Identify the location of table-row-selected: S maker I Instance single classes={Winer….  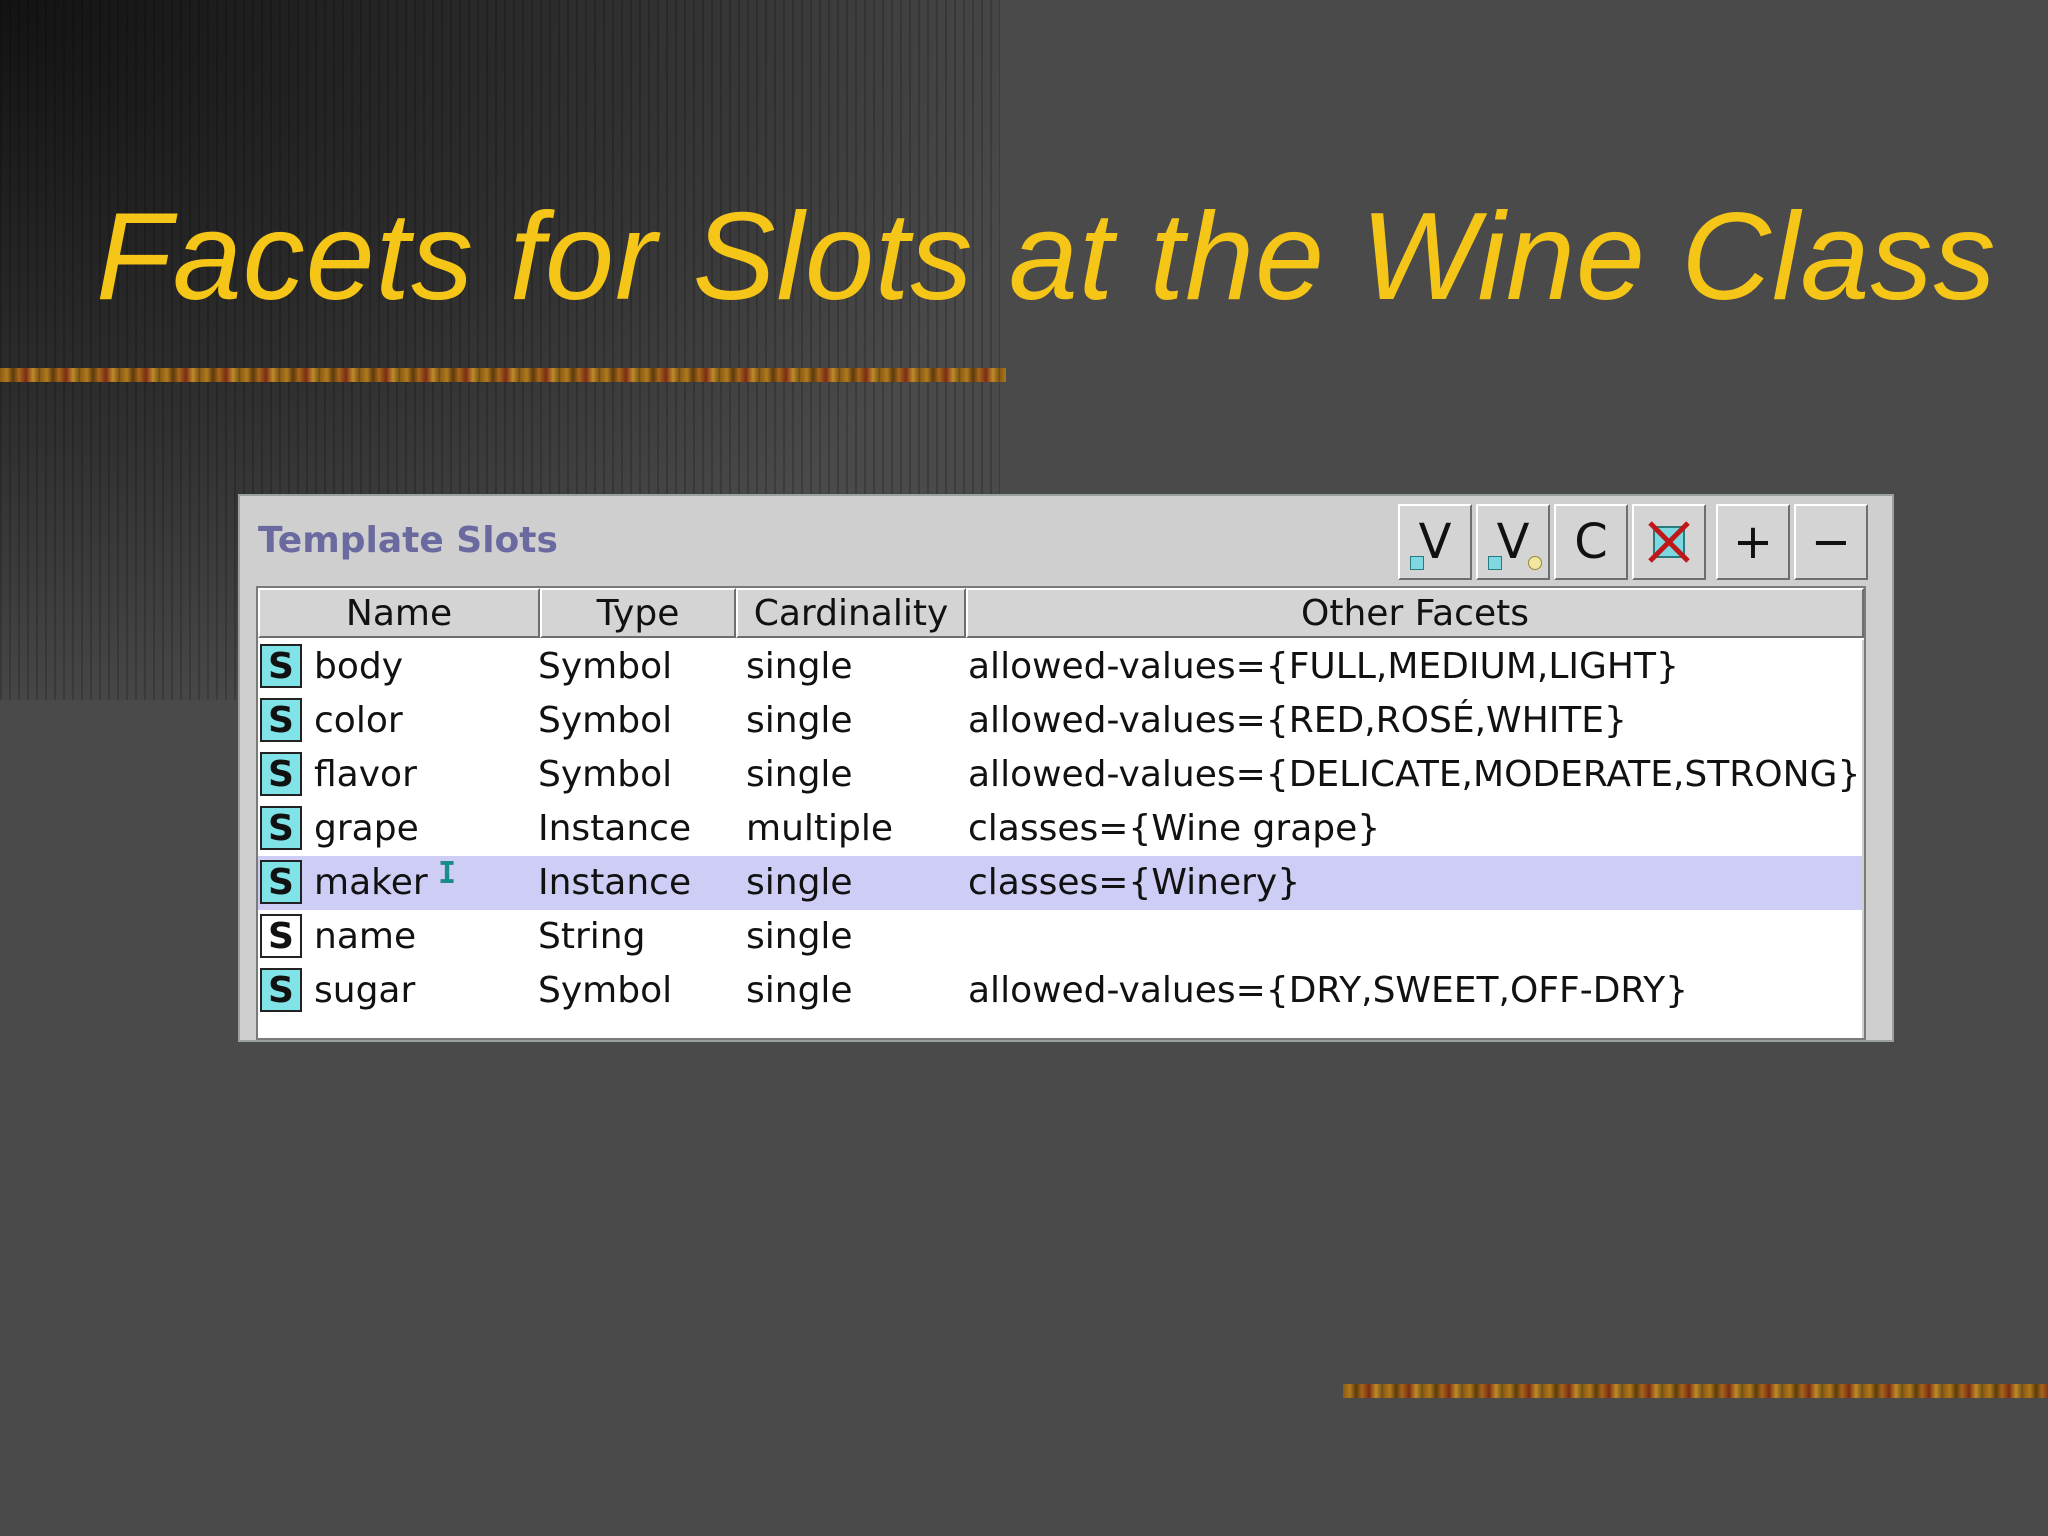
(1061, 883).